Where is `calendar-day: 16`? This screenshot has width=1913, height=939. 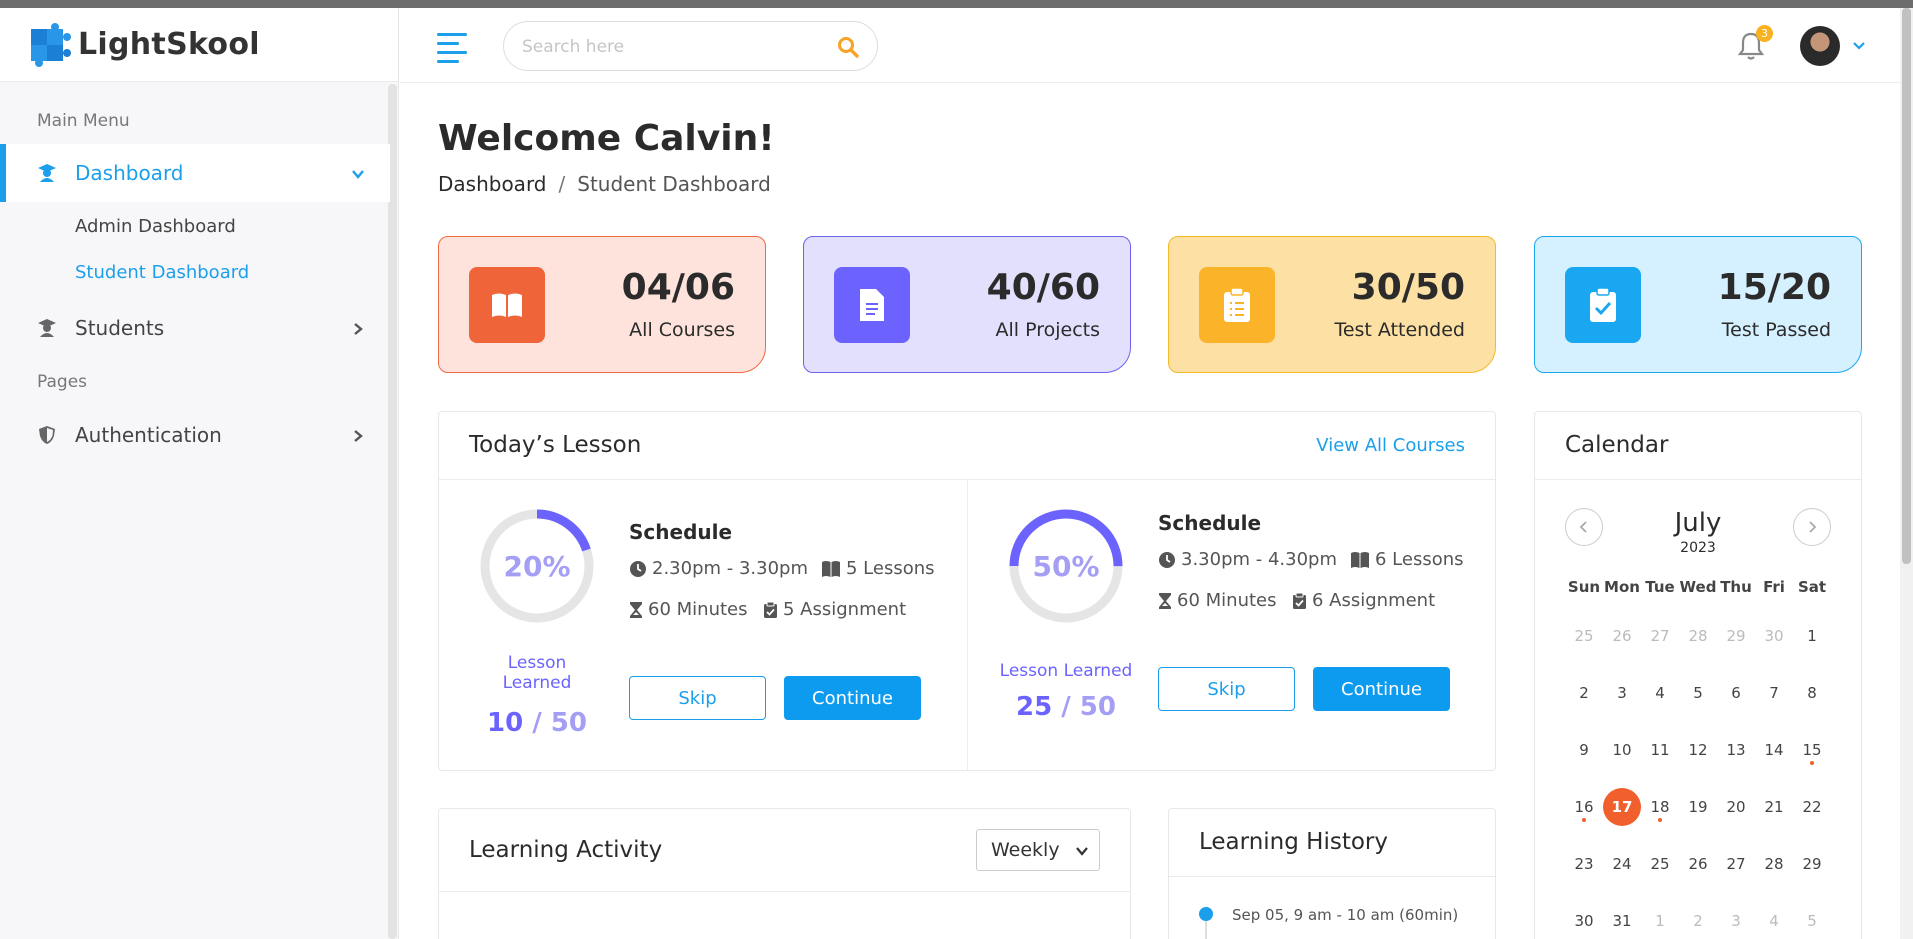 calendar-day: 16 is located at coordinates (1584, 806).